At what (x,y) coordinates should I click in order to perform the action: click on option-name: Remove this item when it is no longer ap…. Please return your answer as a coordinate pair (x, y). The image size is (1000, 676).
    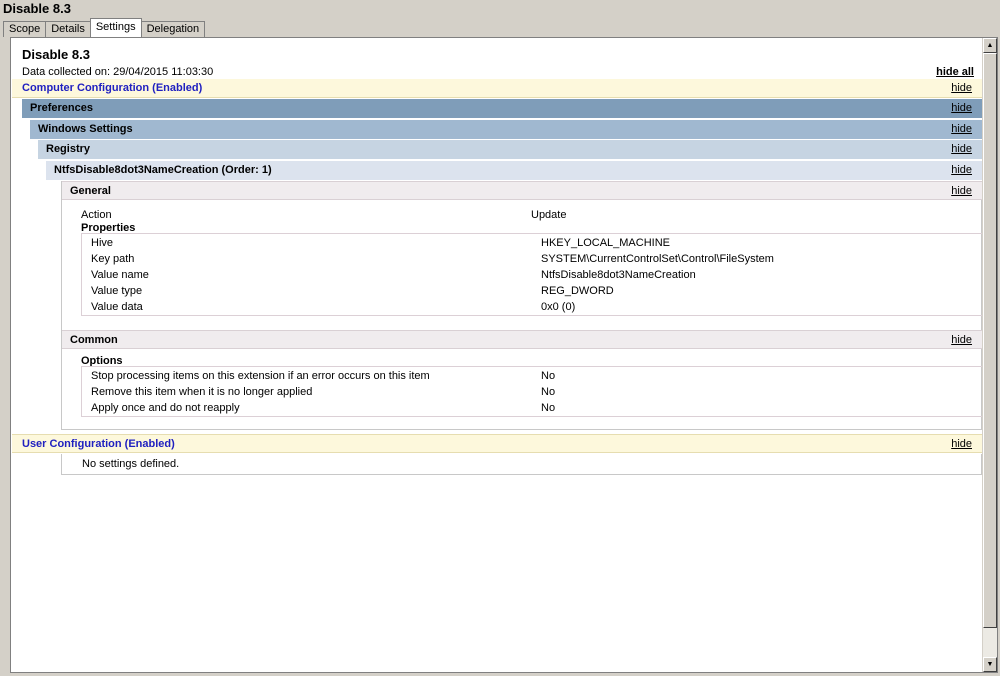
    Looking at the image, I should click on (202, 392).